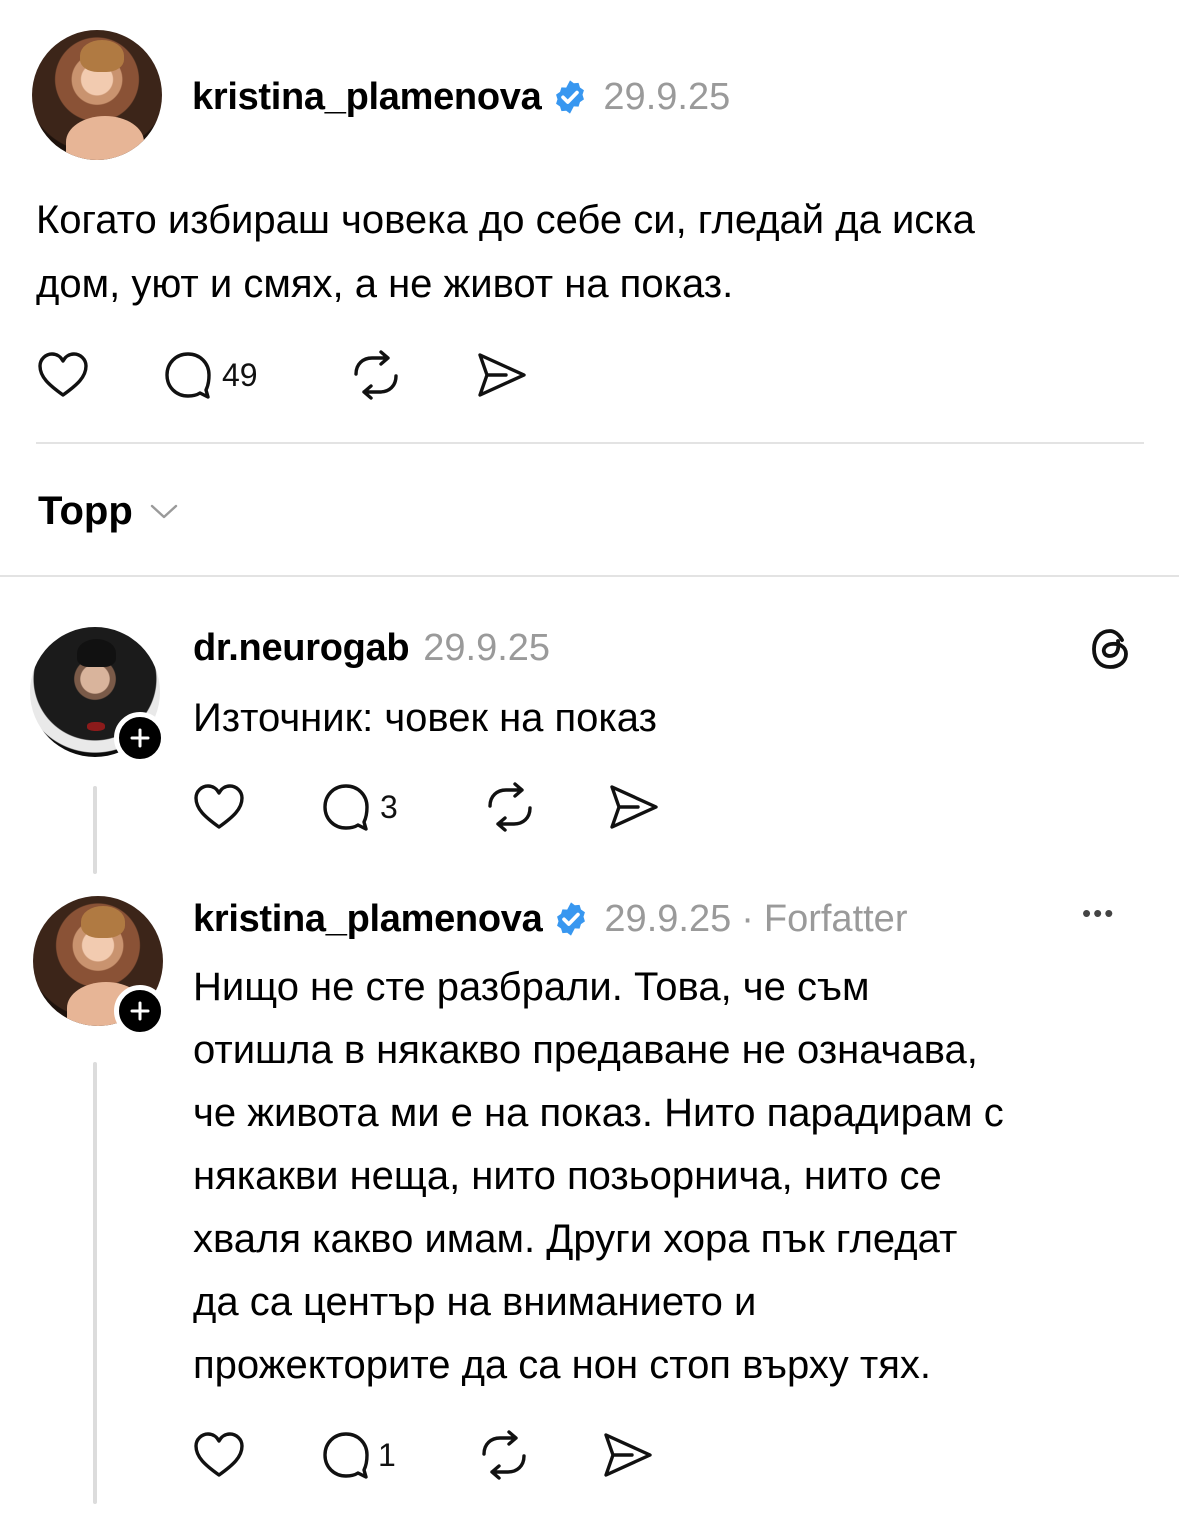  I want to click on sort-dropdown: Topp, so click(108, 511).